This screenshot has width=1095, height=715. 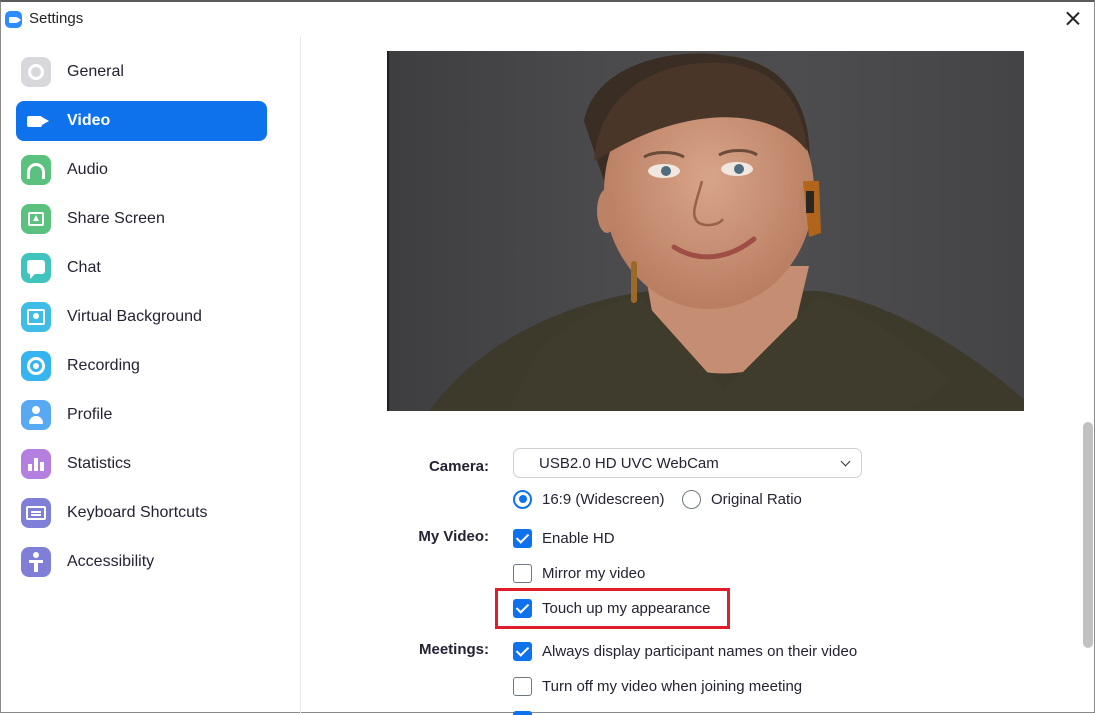 What do you see at coordinates (36, 121) in the screenshot?
I see `video-camera-icon` at bounding box center [36, 121].